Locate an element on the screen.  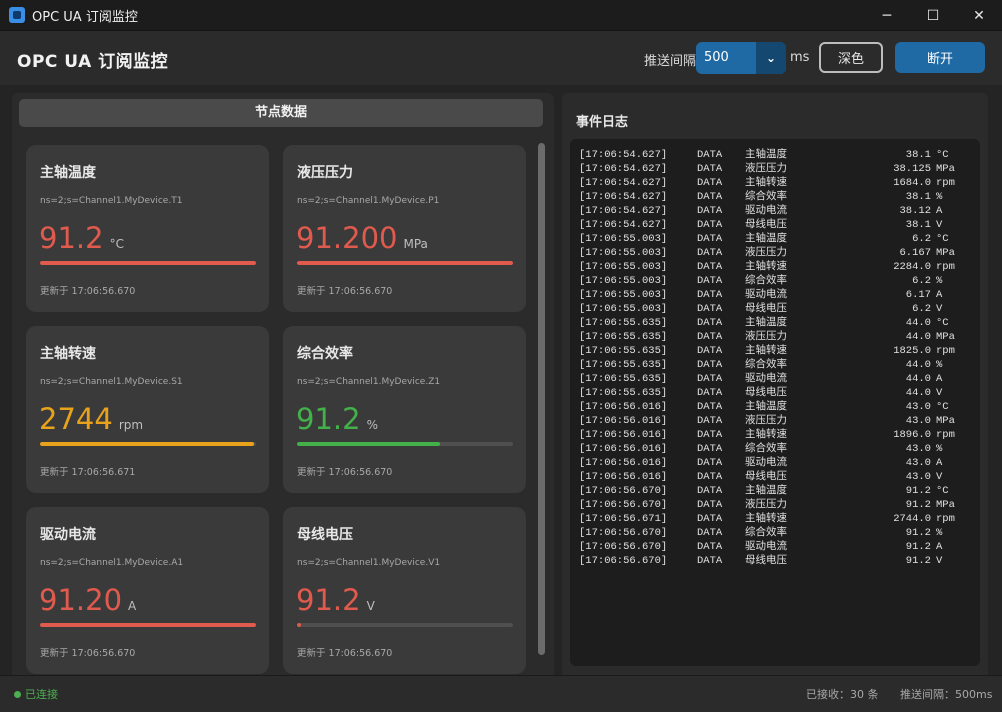
log-line: [17:06:55.003] DATA 主轴转速 2284.0 rpm is located at coordinates (779, 267).